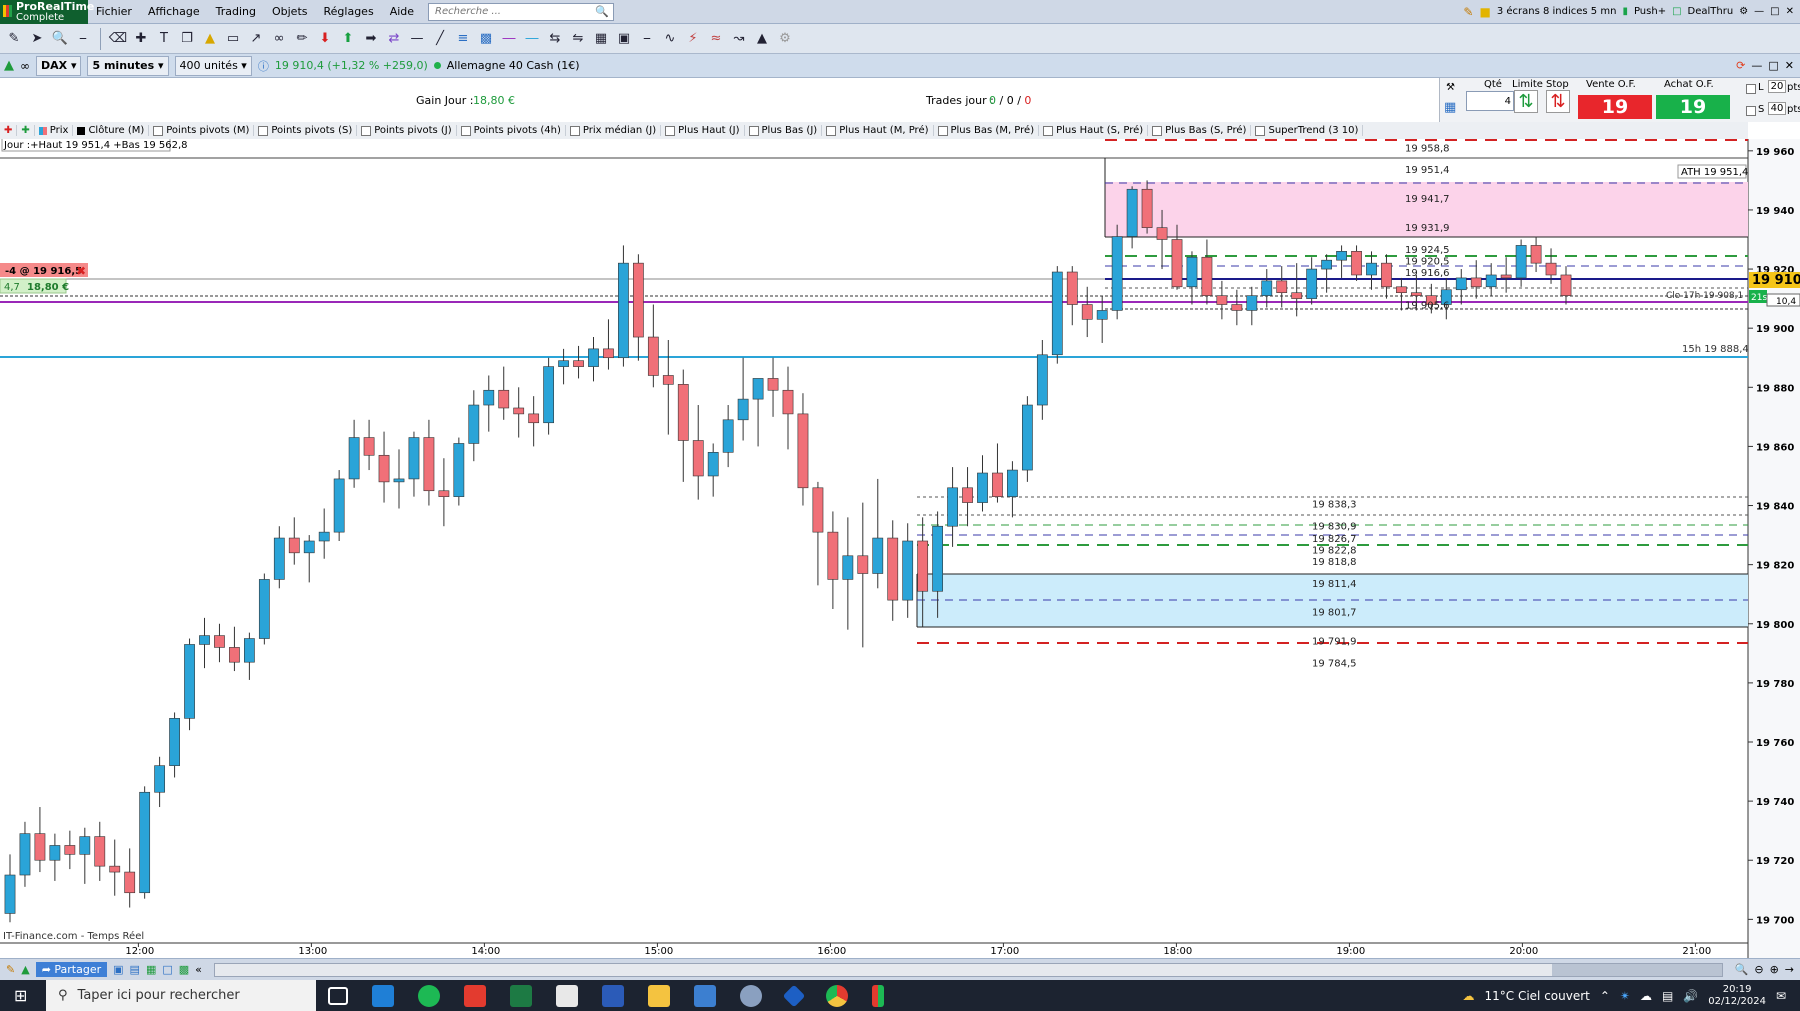 The width and height of the screenshot is (1800, 1011). What do you see at coordinates (475, 995) in the screenshot?
I see `ig-app-icon` at bounding box center [475, 995].